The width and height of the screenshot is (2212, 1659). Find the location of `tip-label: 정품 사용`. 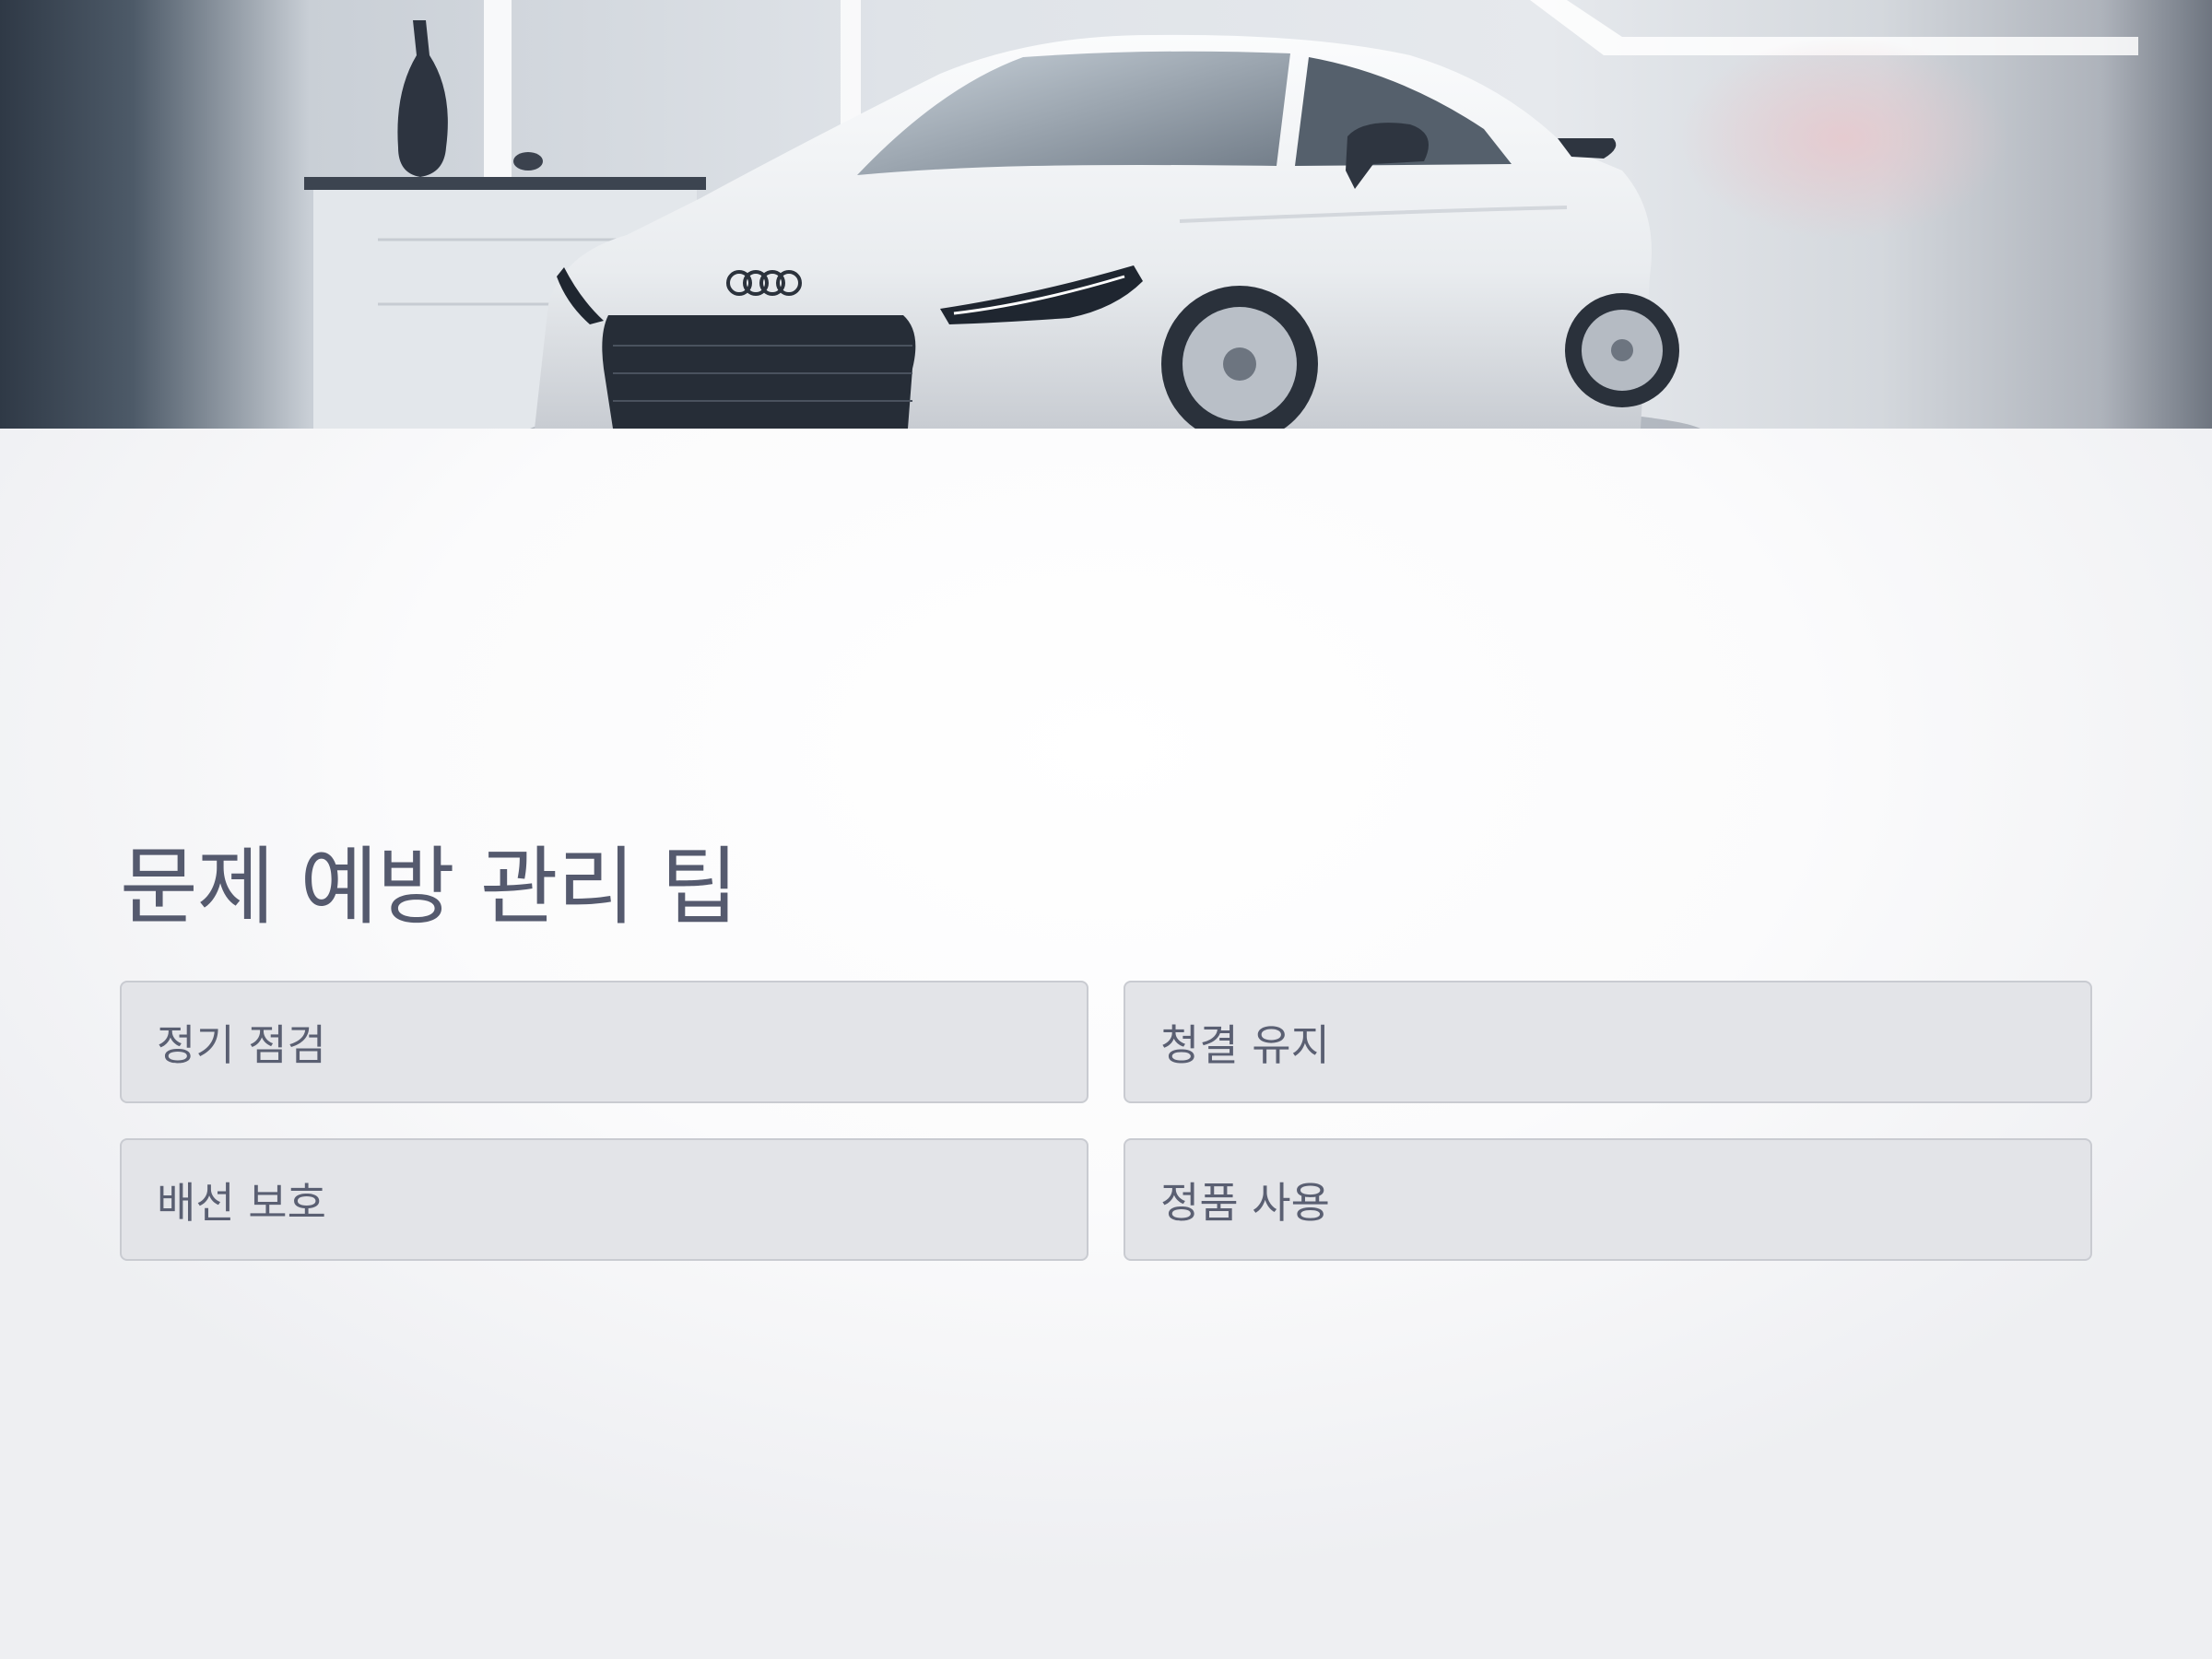

tip-label: 정품 사용 is located at coordinates (1245, 1202).